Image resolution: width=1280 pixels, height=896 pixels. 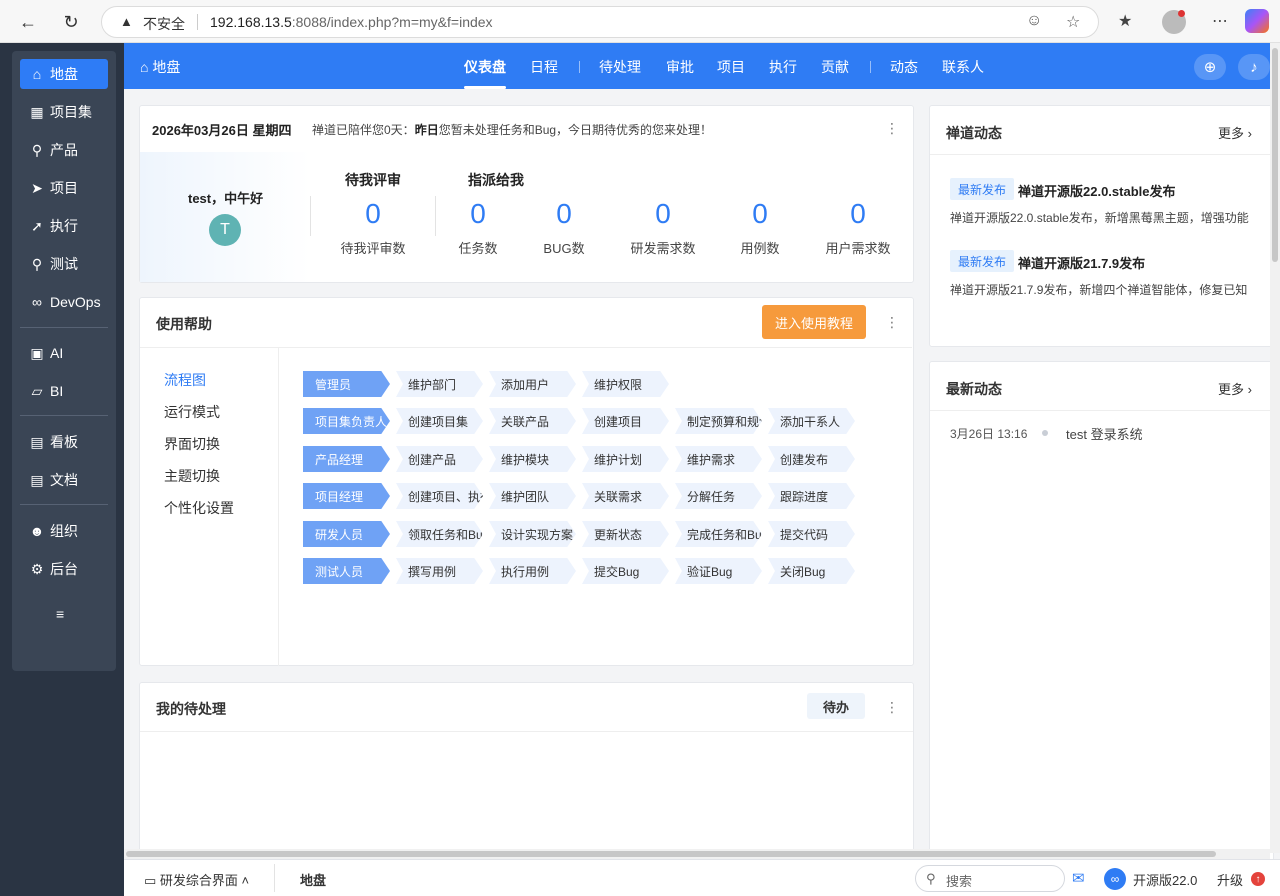 I want to click on tab-approval: 审批, so click(x=680, y=67).